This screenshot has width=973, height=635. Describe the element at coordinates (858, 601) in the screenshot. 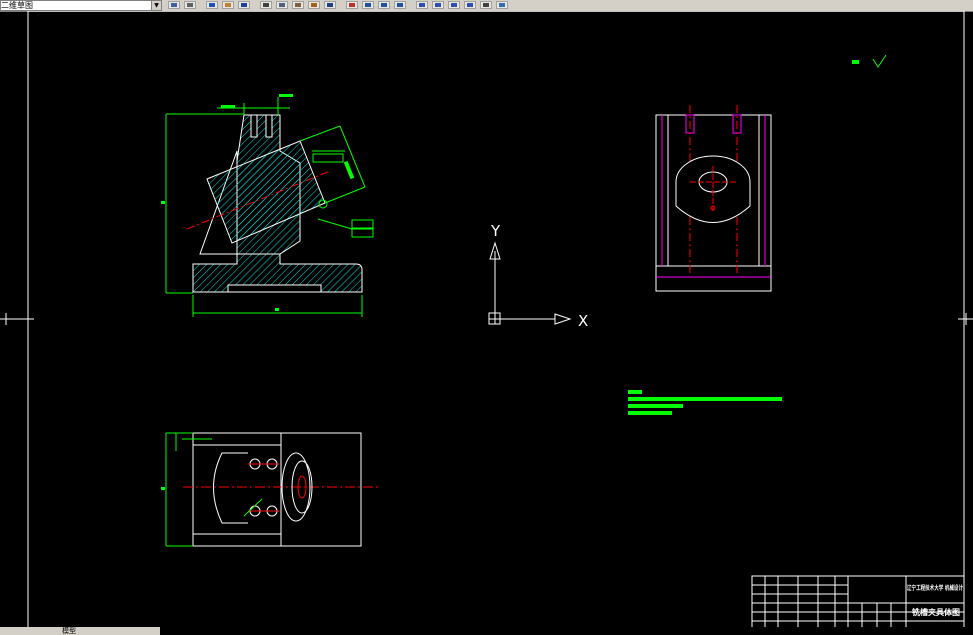

I see `title-block` at that location.